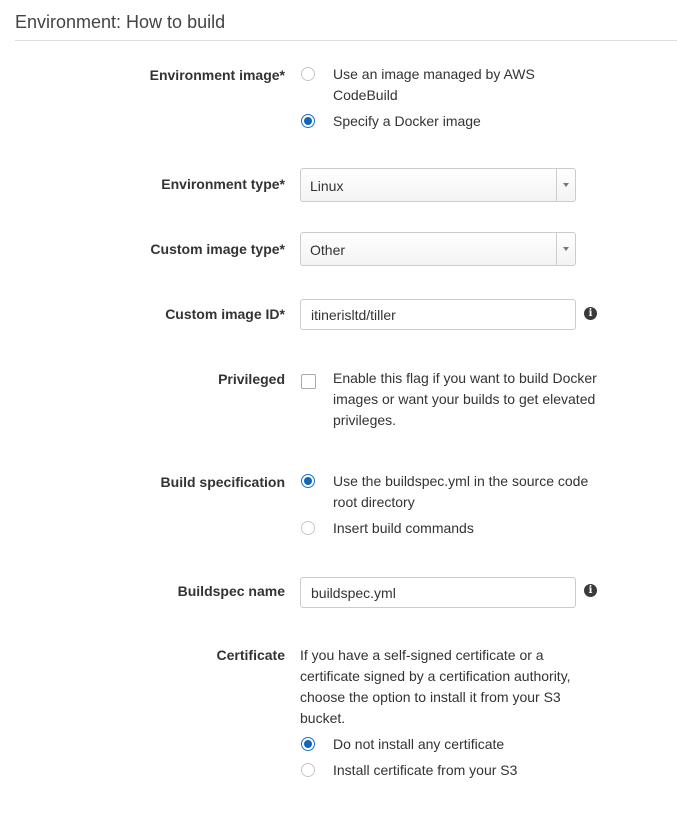  I want to click on buildspec-name-label: Buildspec name, so click(231, 591).